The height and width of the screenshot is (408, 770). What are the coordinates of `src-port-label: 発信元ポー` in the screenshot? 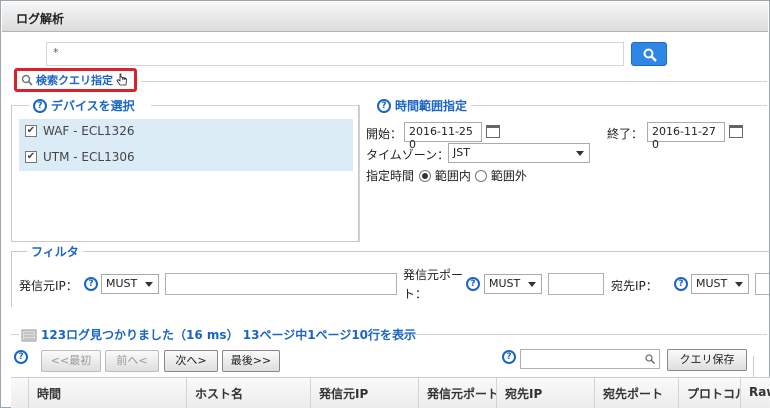 It's located at (433, 275).